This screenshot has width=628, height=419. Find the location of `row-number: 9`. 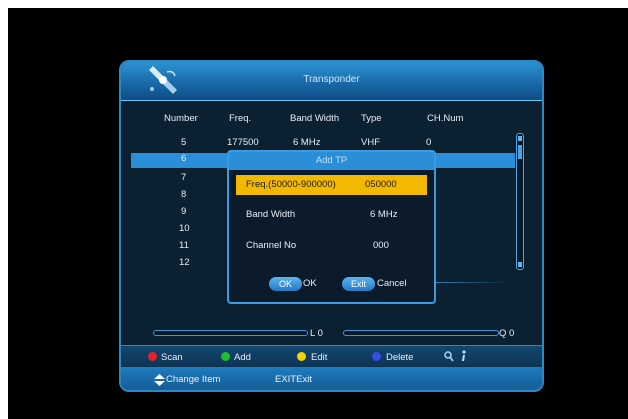

row-number: 9 is located at coordinates (184, 211).